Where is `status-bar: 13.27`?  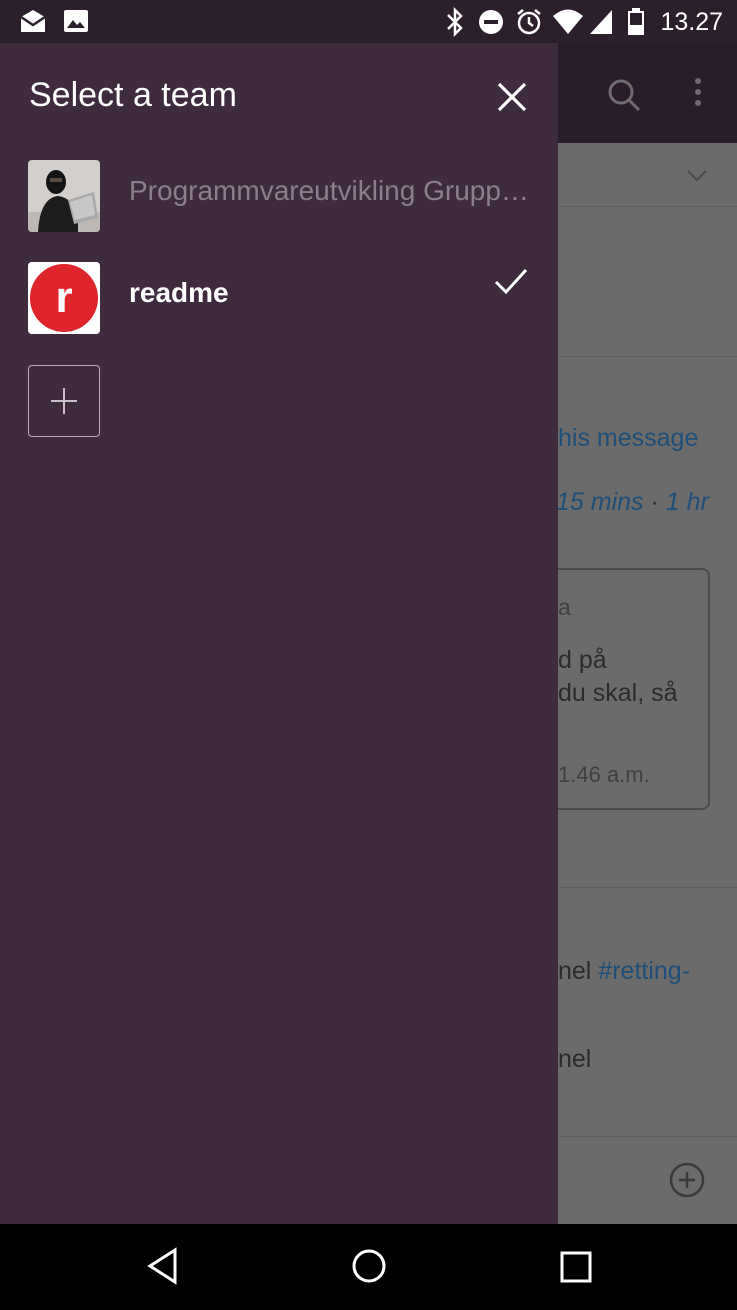 status-bar: 13.27 is located at coordinates (368, 21).